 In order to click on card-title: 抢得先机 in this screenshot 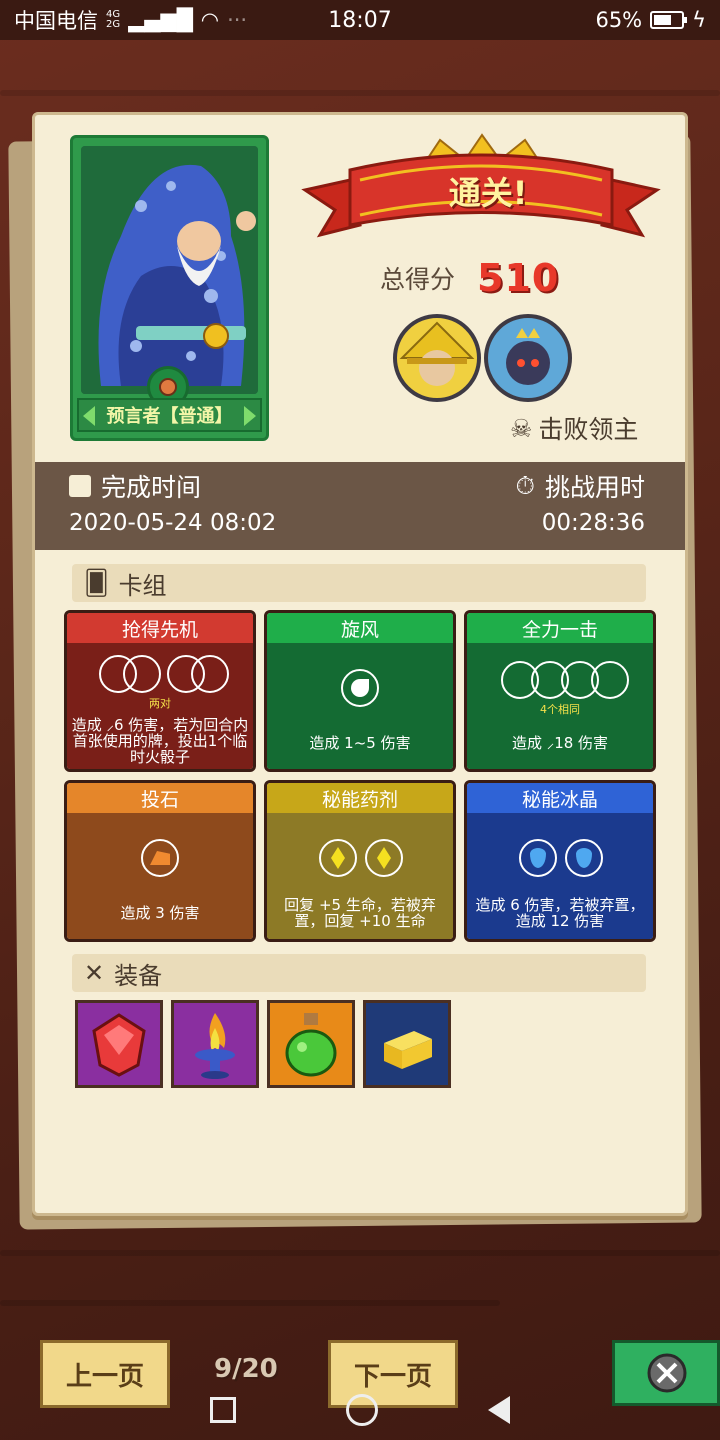, I will do `click(160, 628)`.